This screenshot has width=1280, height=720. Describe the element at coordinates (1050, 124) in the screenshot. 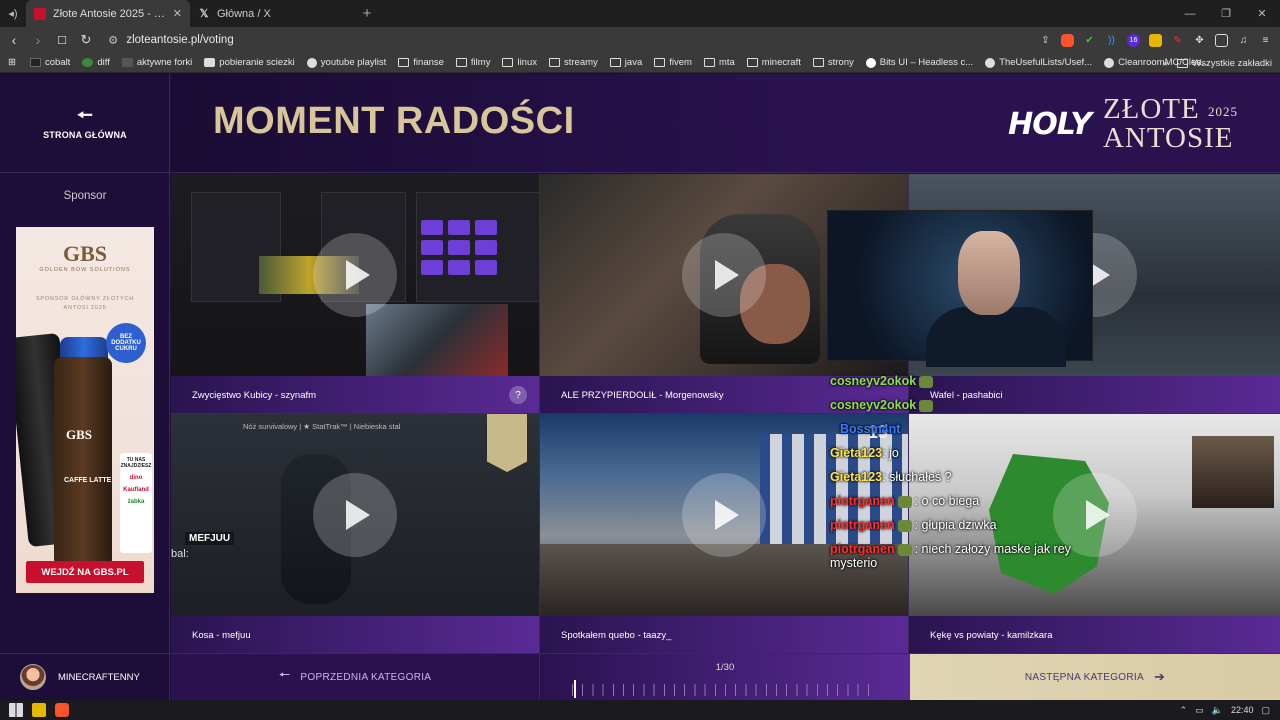

I see `holy-logo: HOLY` at that location.